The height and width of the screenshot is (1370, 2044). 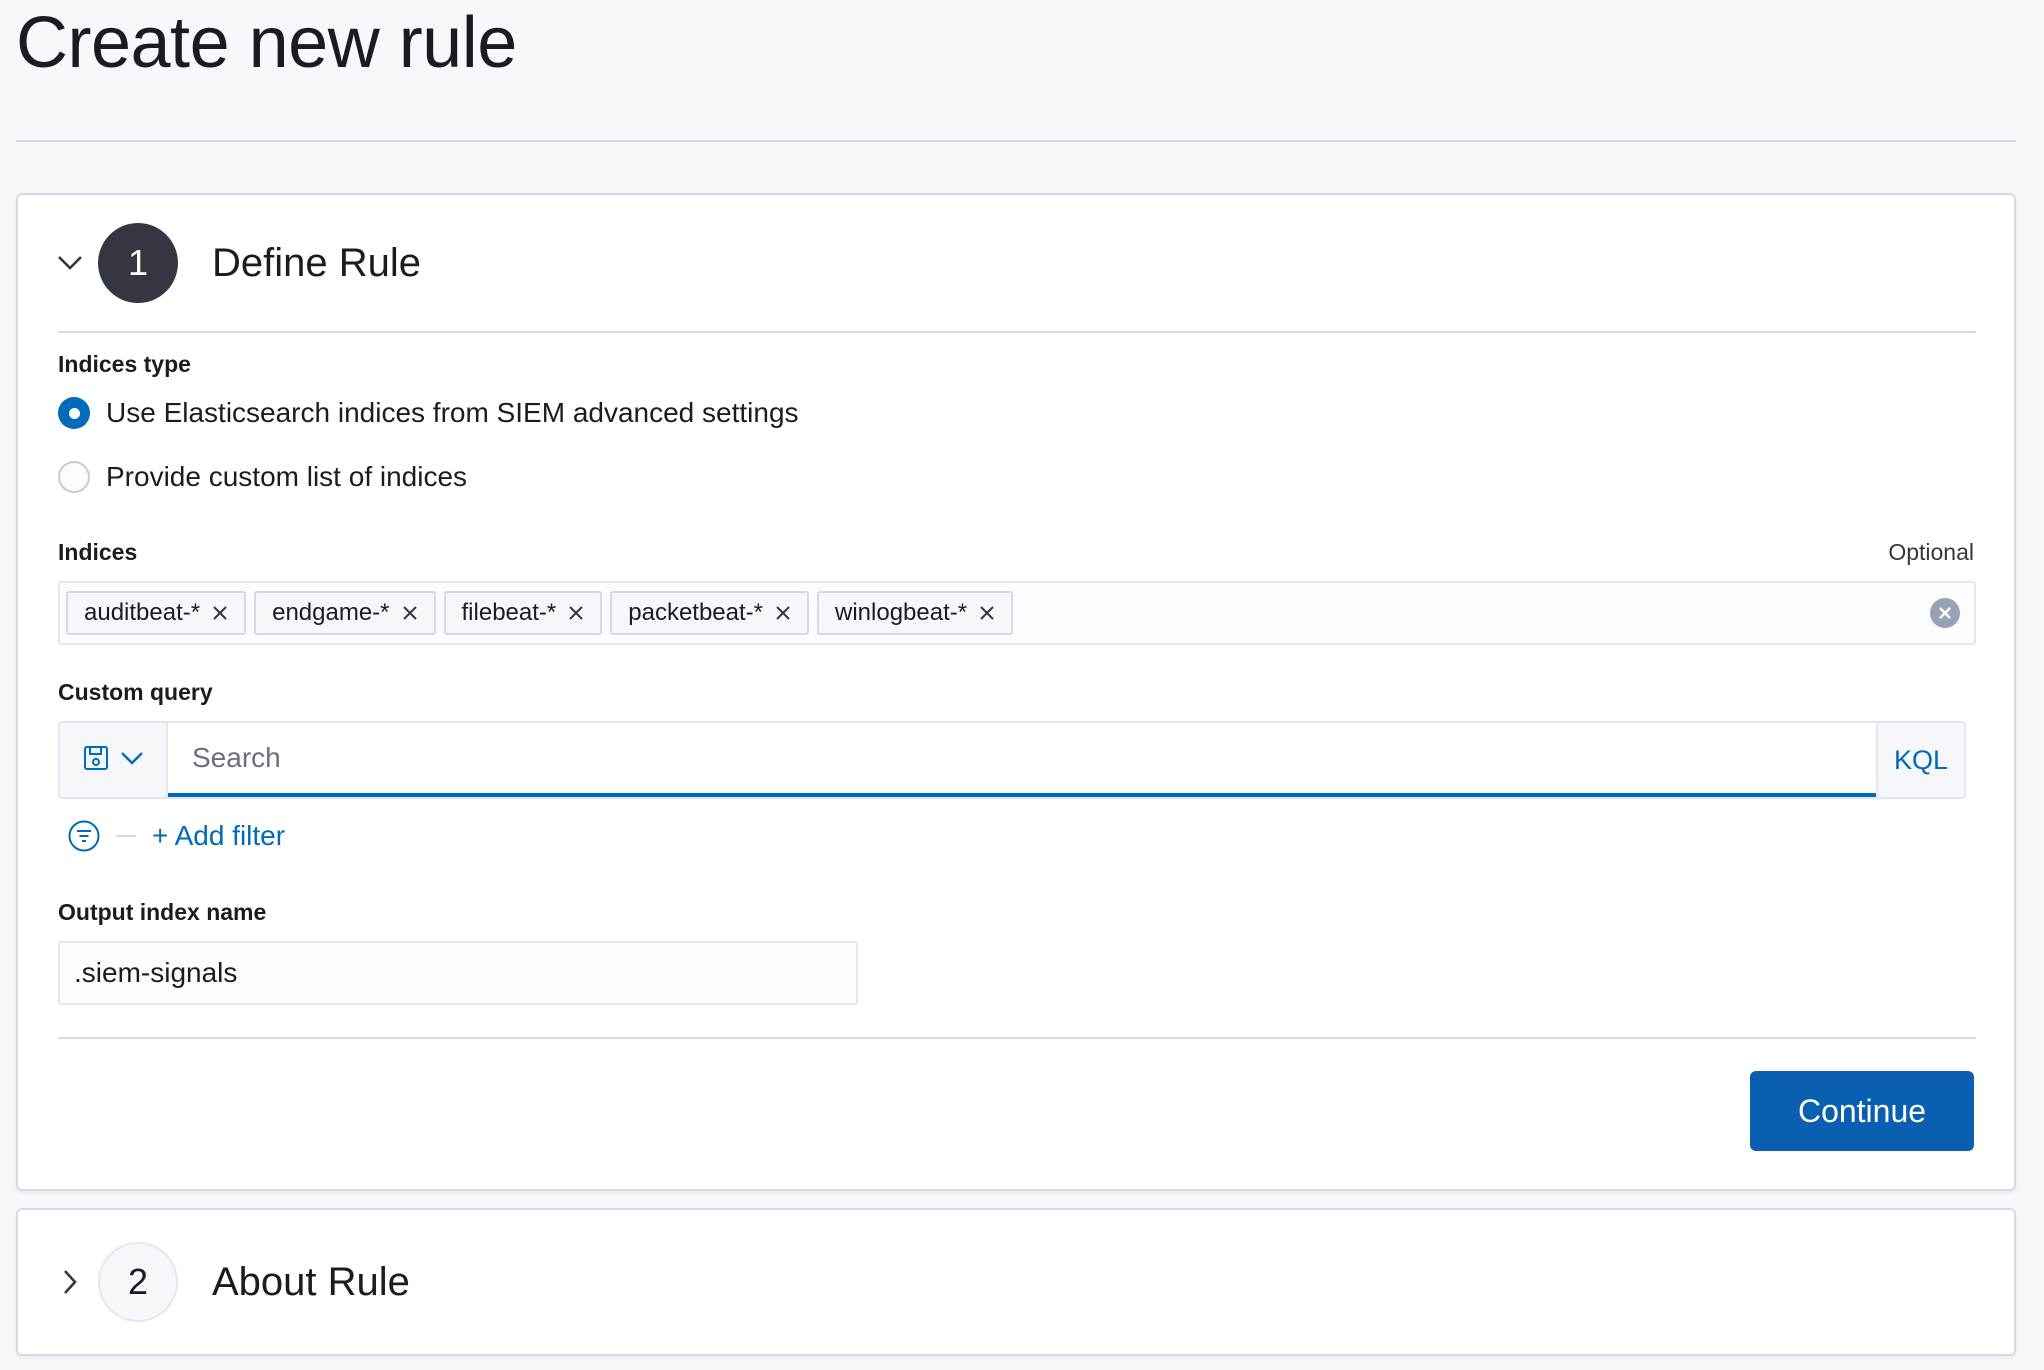 What do you see at coordinates (458, 973) in the screenshot?
I see `output-index-field` at bounding box center [458, 973].